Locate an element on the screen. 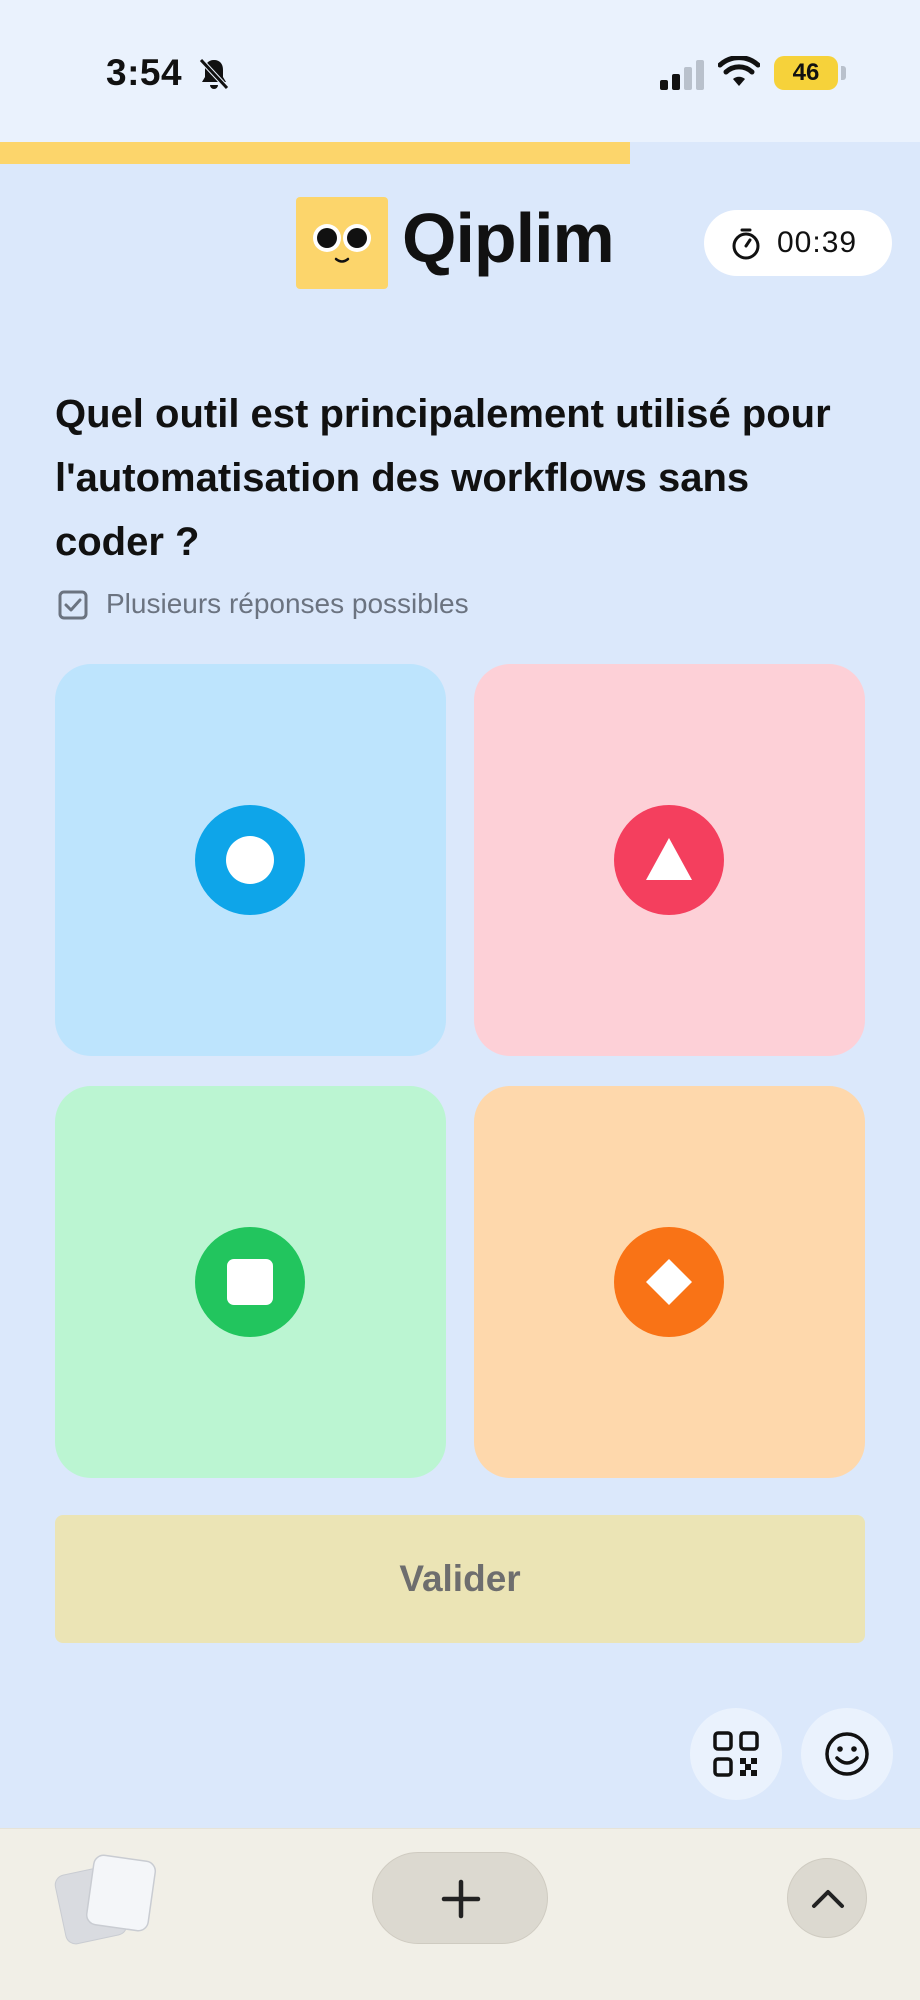  qiplim-mascot-logo is located at coordinates (342, 243).